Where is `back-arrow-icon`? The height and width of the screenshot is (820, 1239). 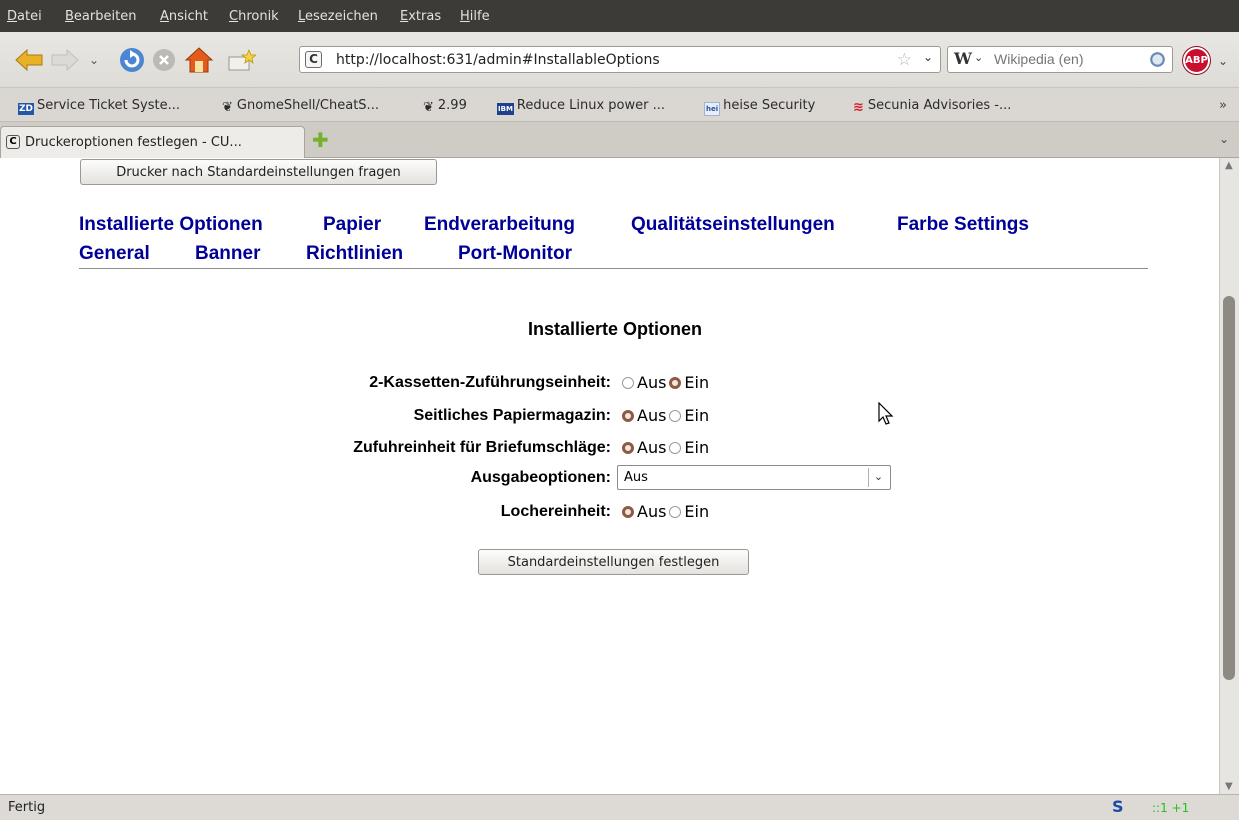
back-arrow-icon is located at coordinates (29, 60).